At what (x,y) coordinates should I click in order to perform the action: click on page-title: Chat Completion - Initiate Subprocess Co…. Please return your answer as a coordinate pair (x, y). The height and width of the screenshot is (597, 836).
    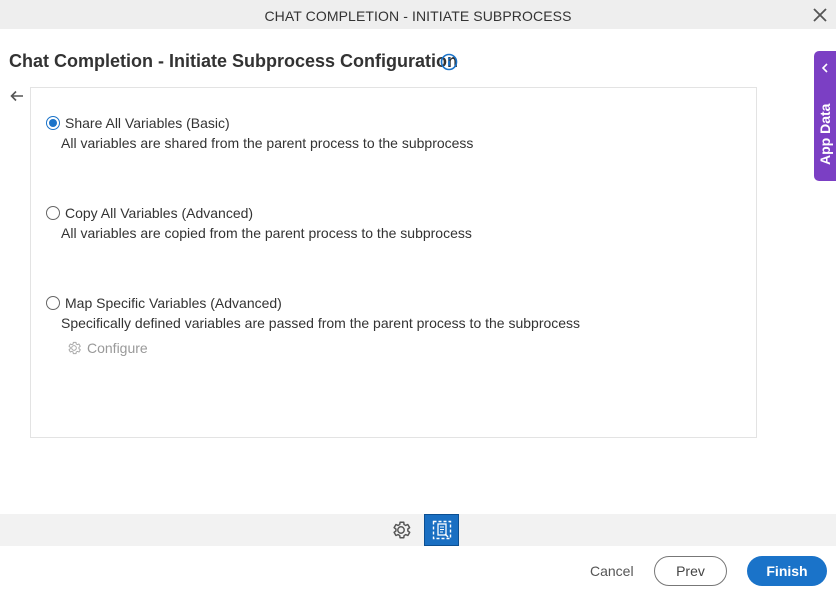
    Looking at the image, I should click on (234, 61).